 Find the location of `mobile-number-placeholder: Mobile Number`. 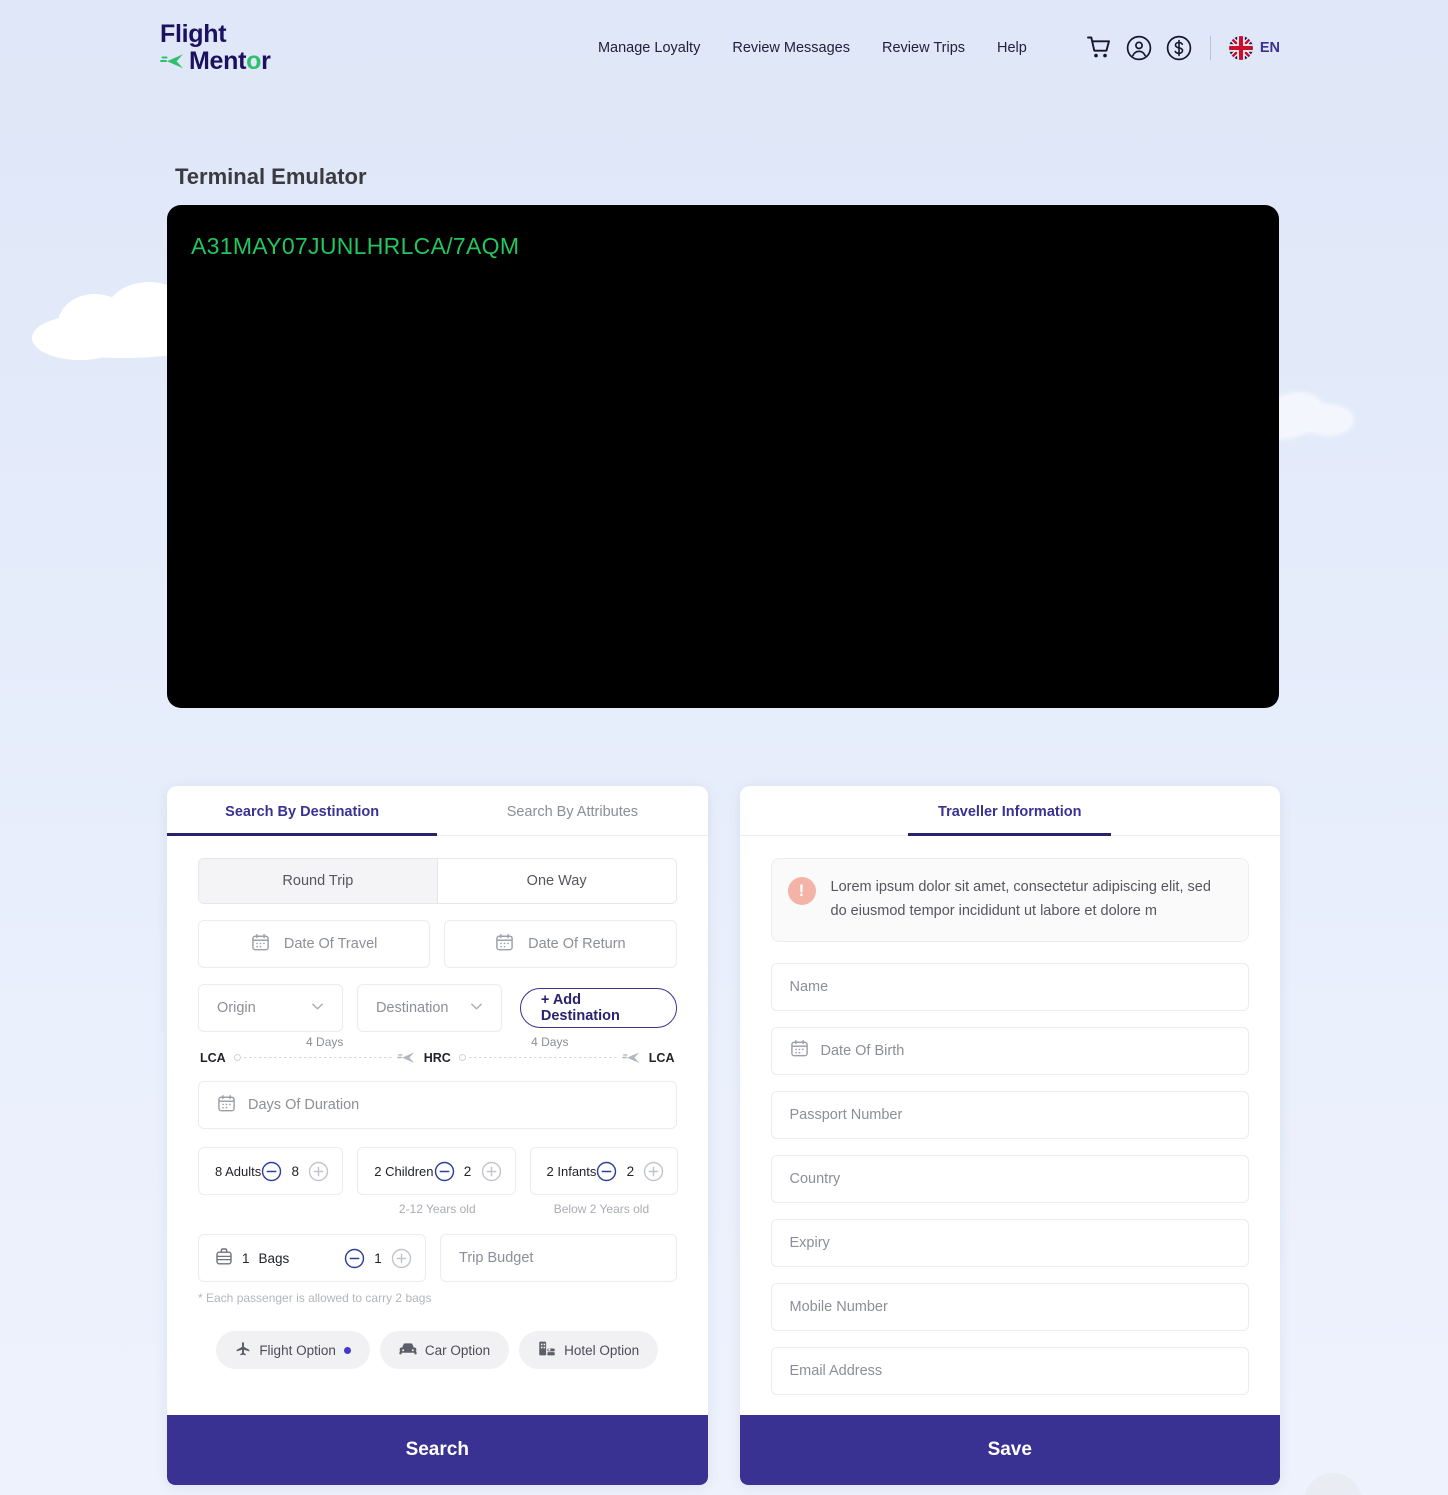

mobile-number-placeholder: Mobile Number is located at coordinates (838, 1306).